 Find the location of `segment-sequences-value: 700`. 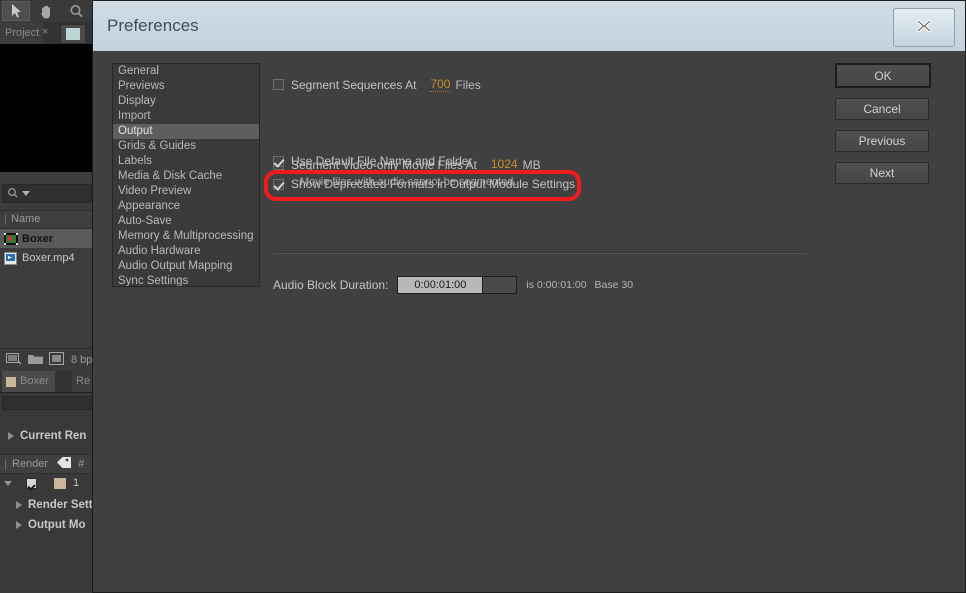

segment-sequences-value: 700 is located at coordinates (440, 84).